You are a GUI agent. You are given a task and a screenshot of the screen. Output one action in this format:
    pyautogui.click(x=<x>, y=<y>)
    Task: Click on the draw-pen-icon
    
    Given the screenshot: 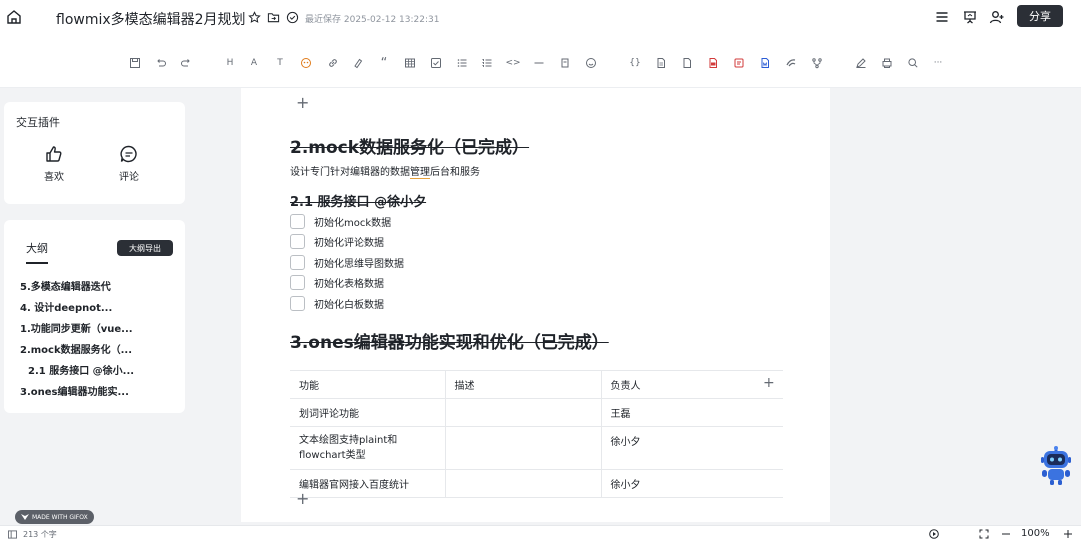 What is the action you would take?
    pyautogui.click(x=861, y=63)
    